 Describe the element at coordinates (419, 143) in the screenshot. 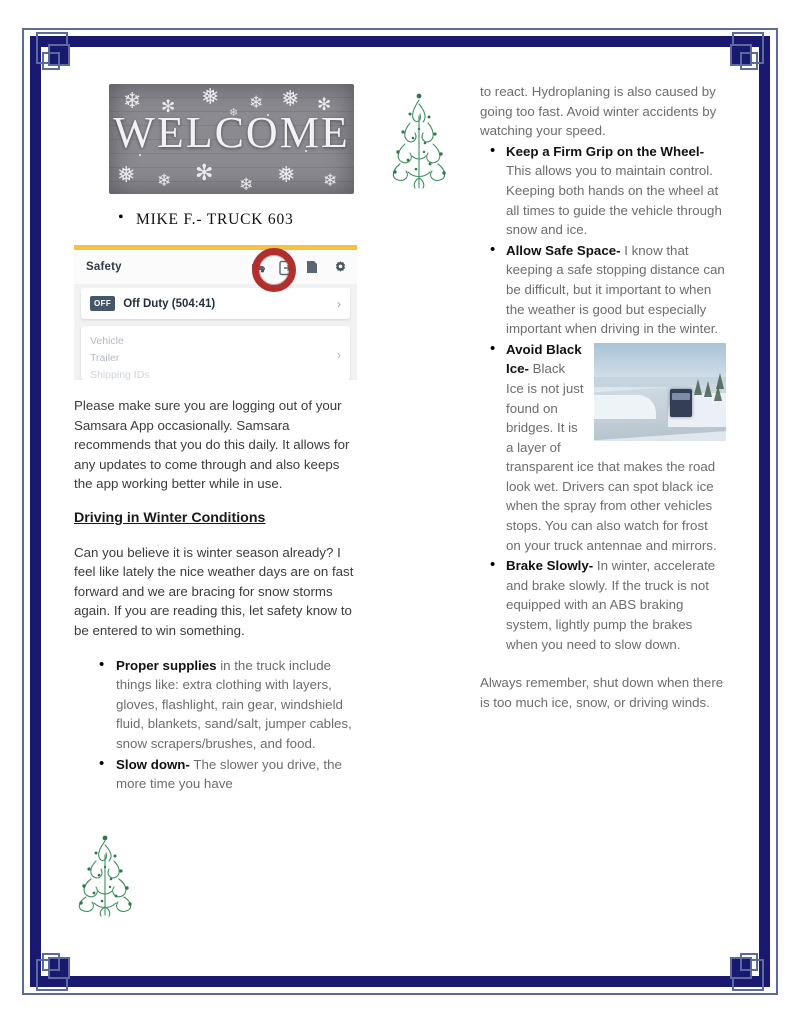

I see `christmas-tree-icon-top` at that location.